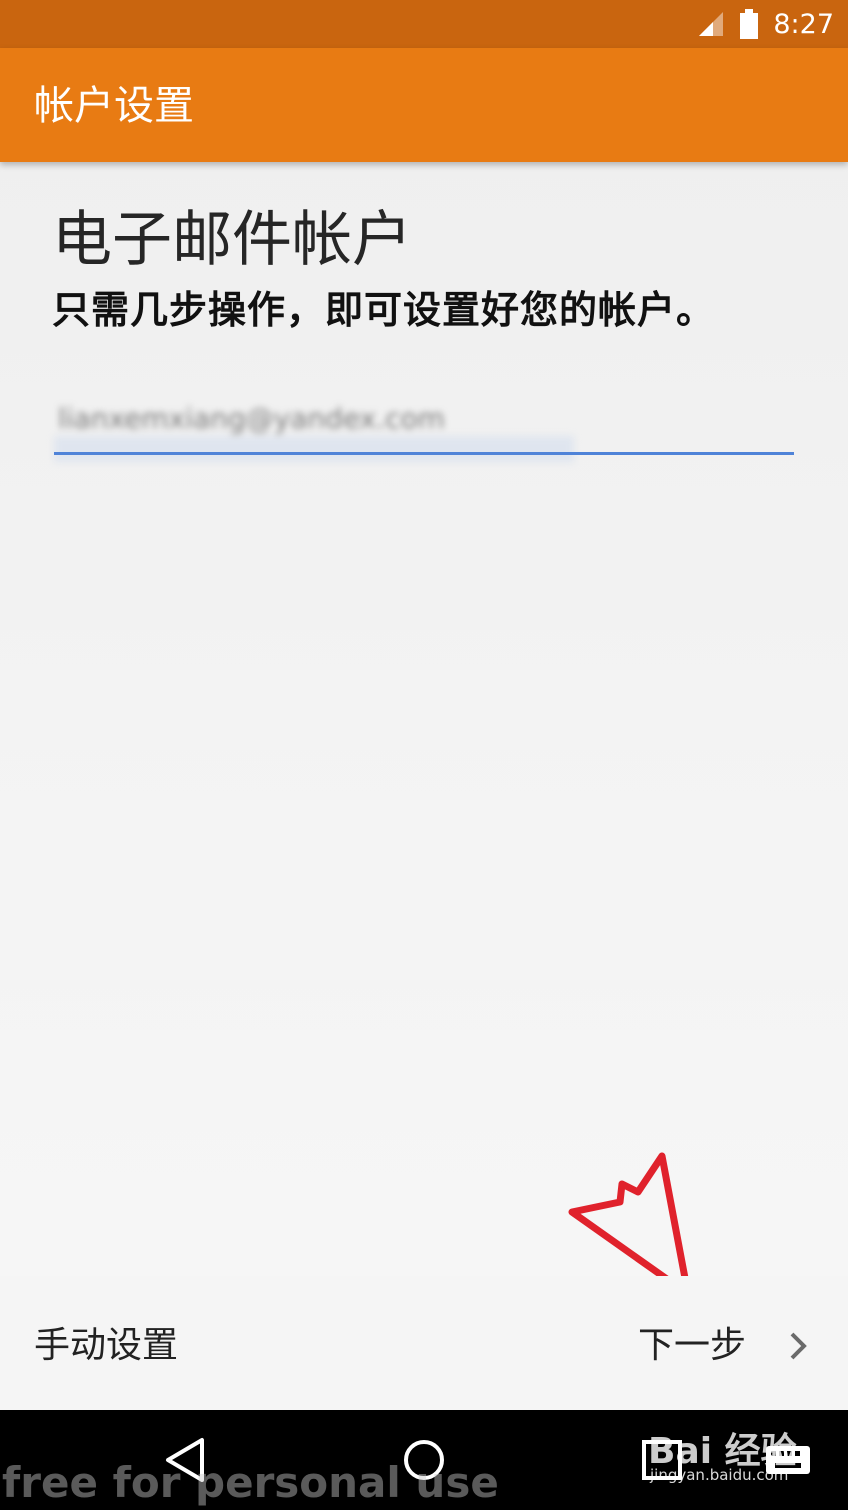  What do you see at coordinates (250, 1482) in the screenshot?
I see `watermark-text: free for personal use` at bounding box center [250, 1482].